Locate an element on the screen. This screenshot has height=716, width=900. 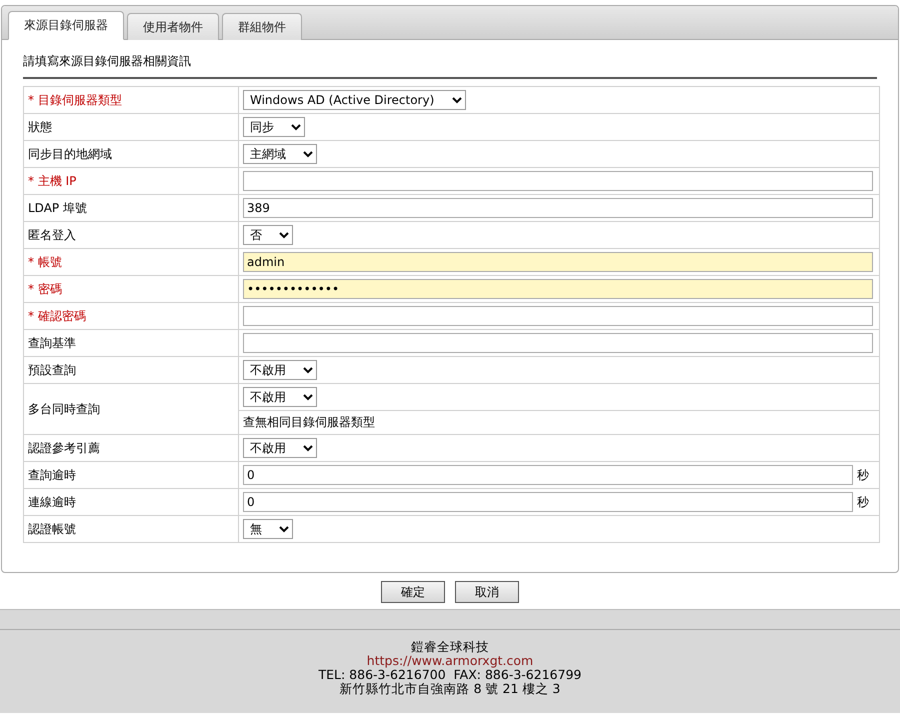
tab: 來源目錄伺服器 is located at coordinates (66, 25).